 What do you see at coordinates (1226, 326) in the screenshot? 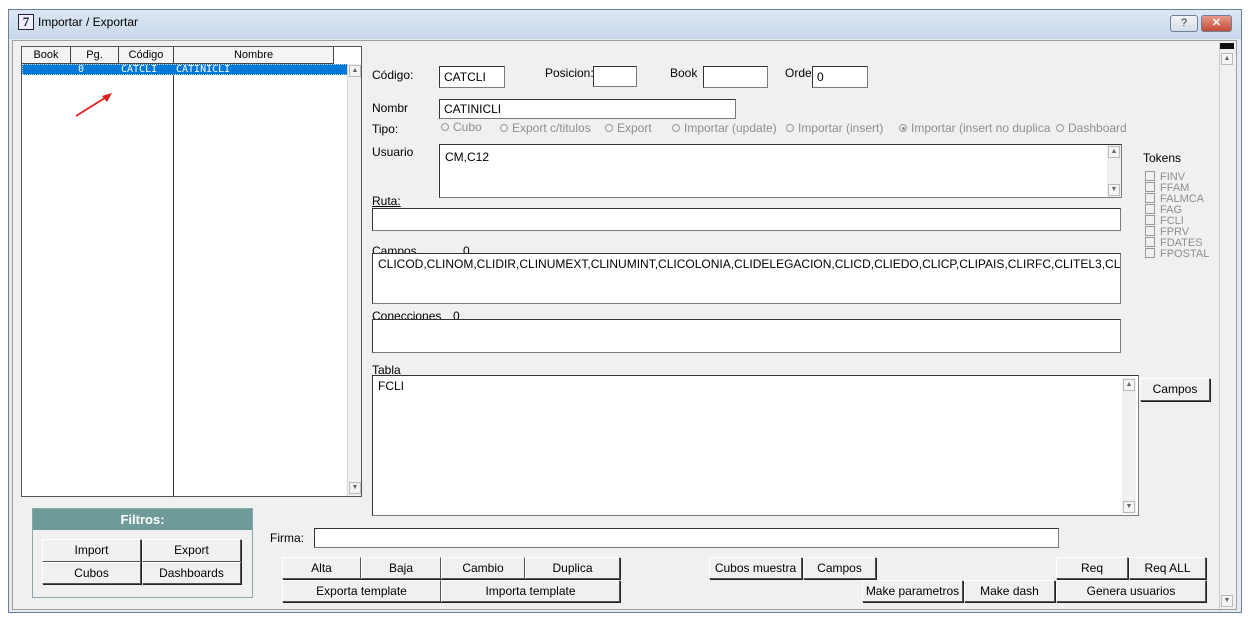
I see `main-scrollbar: ▲ ▼` at bounding box center [1226, 326].